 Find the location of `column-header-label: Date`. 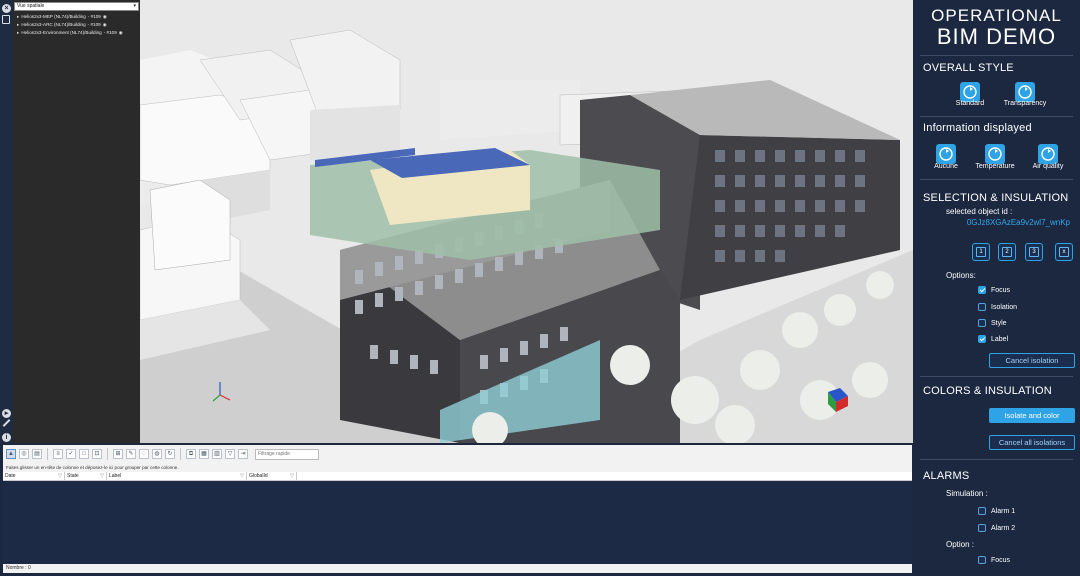

column-header-label: Date is located at coordinates (10, 476).